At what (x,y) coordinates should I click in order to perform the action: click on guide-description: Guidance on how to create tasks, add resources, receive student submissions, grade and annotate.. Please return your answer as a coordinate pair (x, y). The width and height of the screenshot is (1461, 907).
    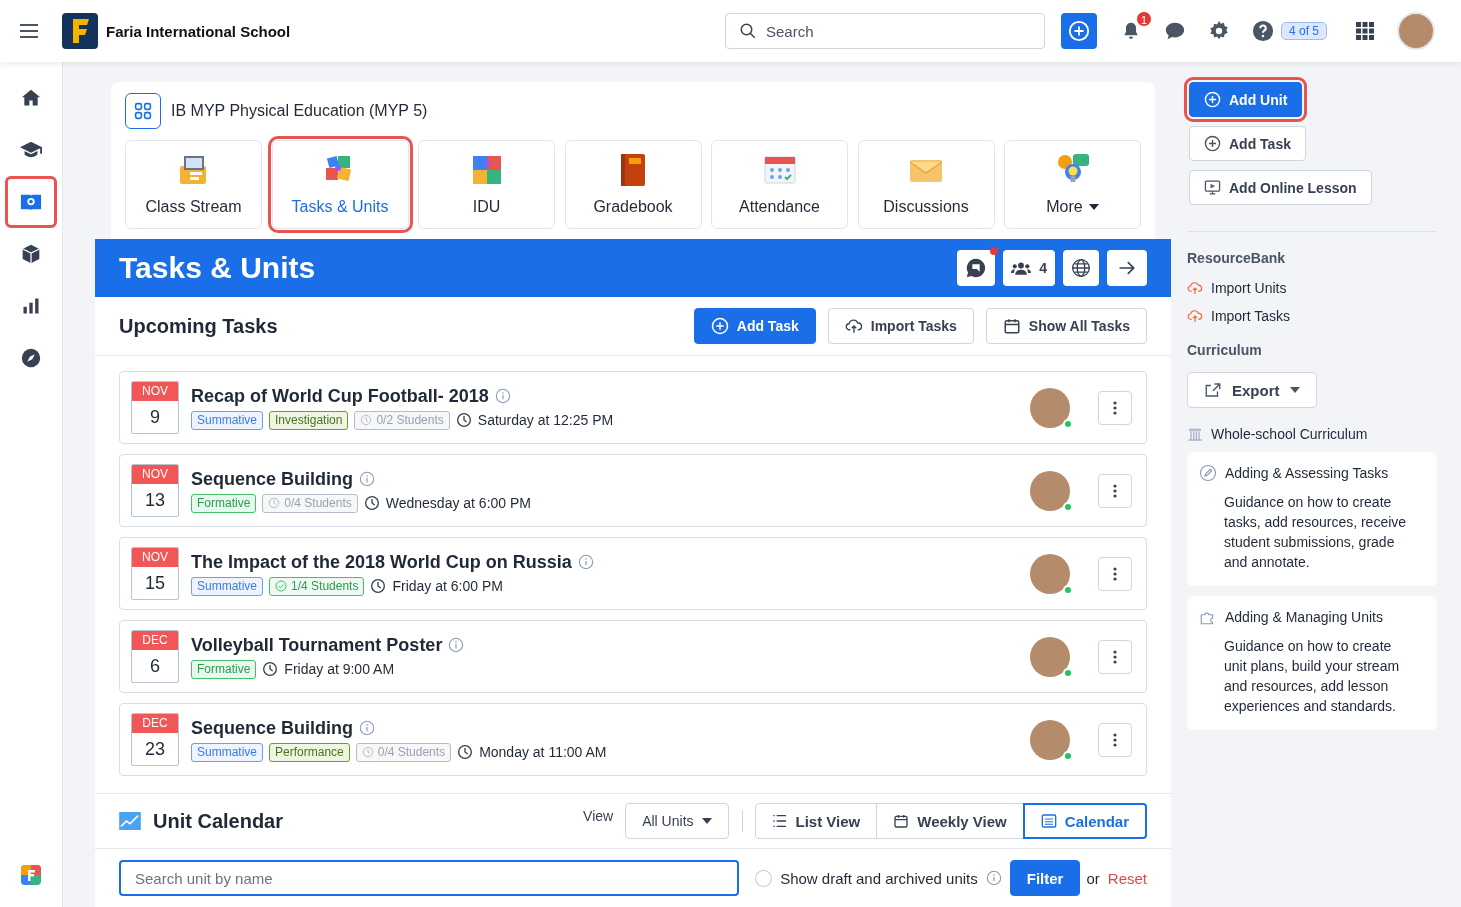
    Looking at the image, I should click on (1316, 532).